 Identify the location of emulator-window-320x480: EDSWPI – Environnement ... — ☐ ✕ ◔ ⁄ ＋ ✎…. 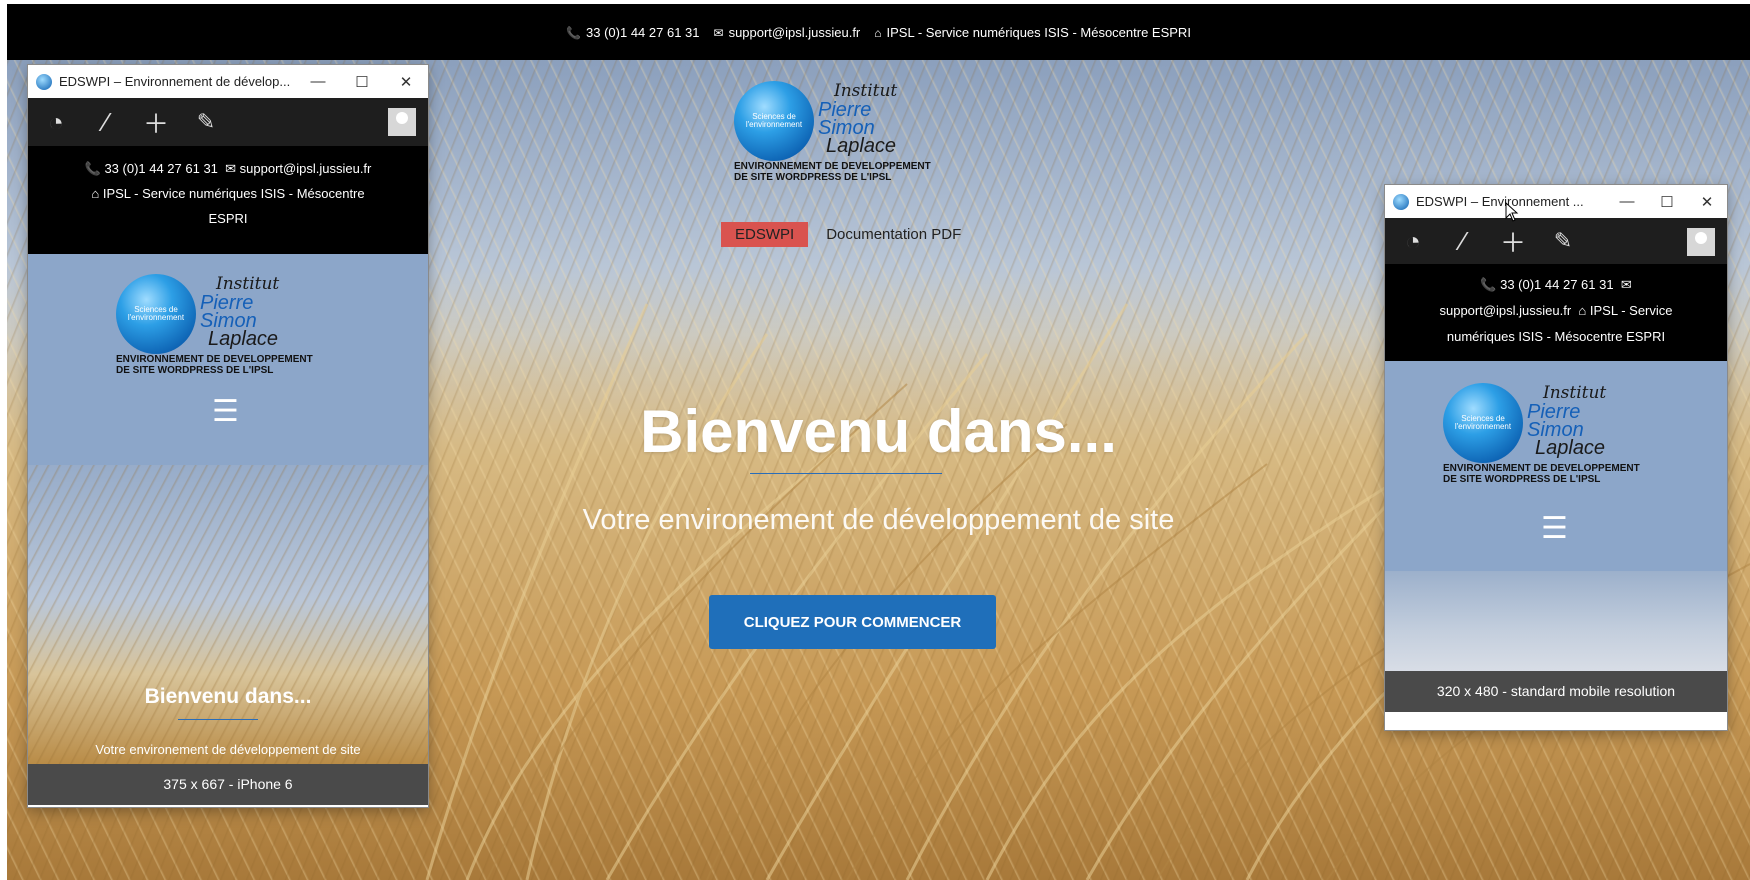
(1556, 457).